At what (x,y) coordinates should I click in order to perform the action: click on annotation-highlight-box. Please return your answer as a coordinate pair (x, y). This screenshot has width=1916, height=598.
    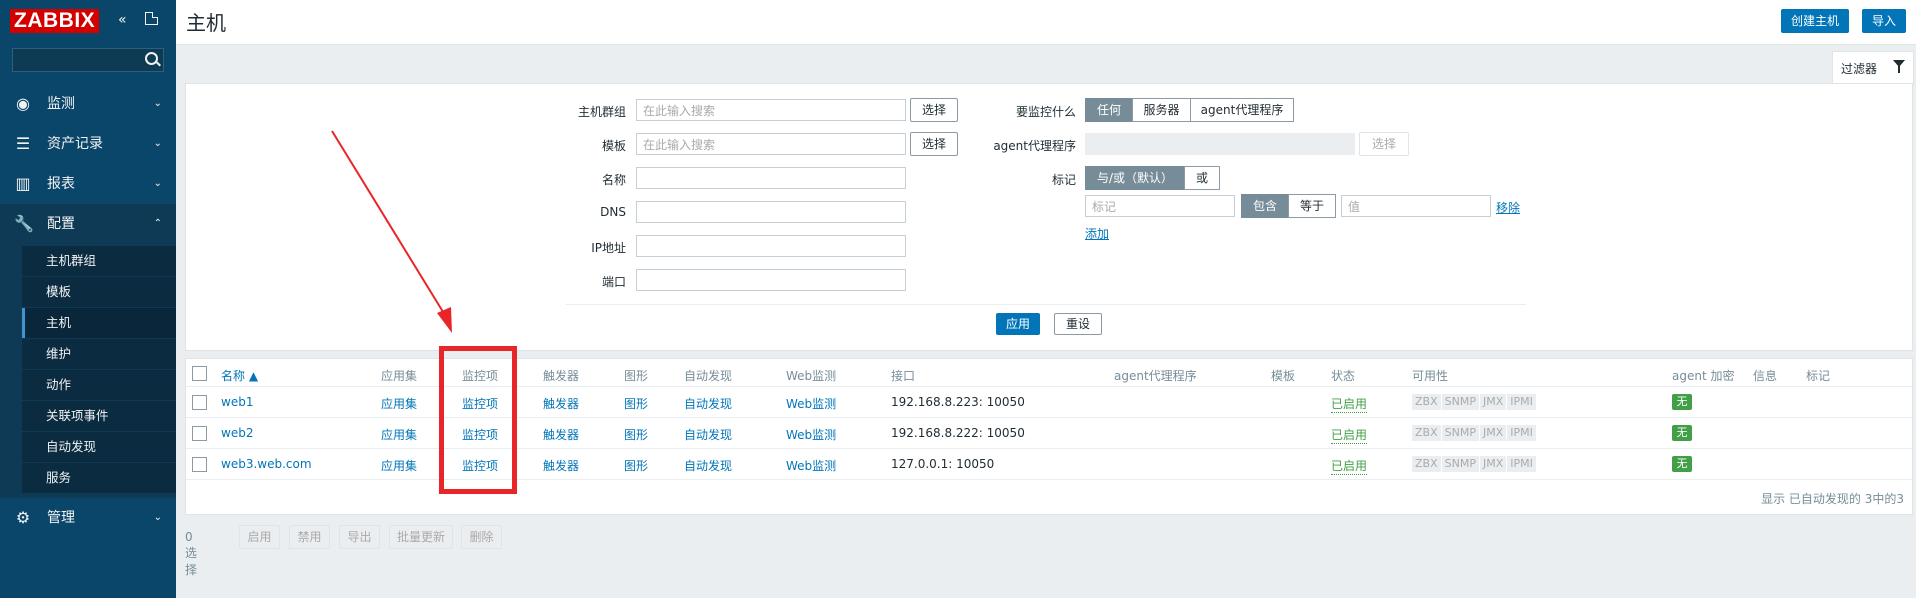
    Looking at the image, I should click on (478, 420).